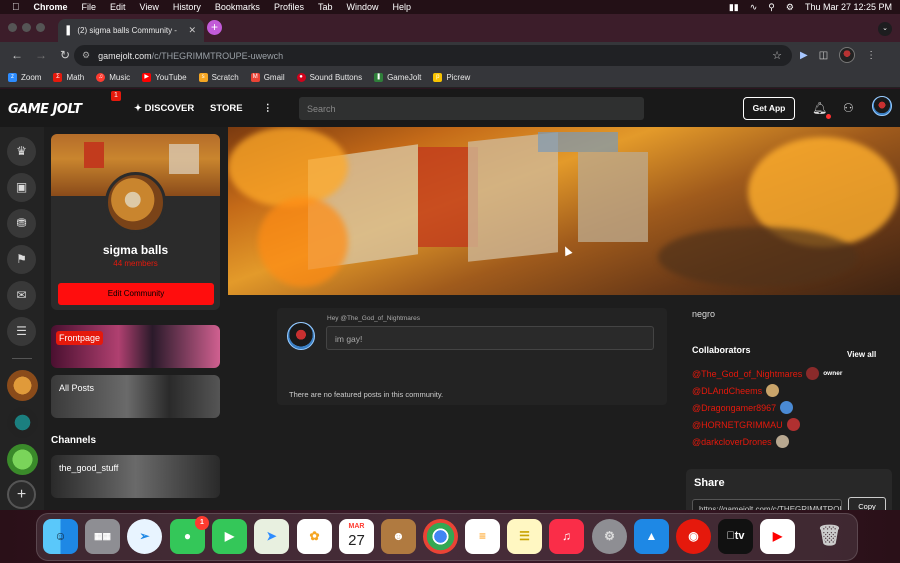  Describe the element at coordinates (135, 263) in the screenshot. I see `community-members-link: 44 members` at that location.